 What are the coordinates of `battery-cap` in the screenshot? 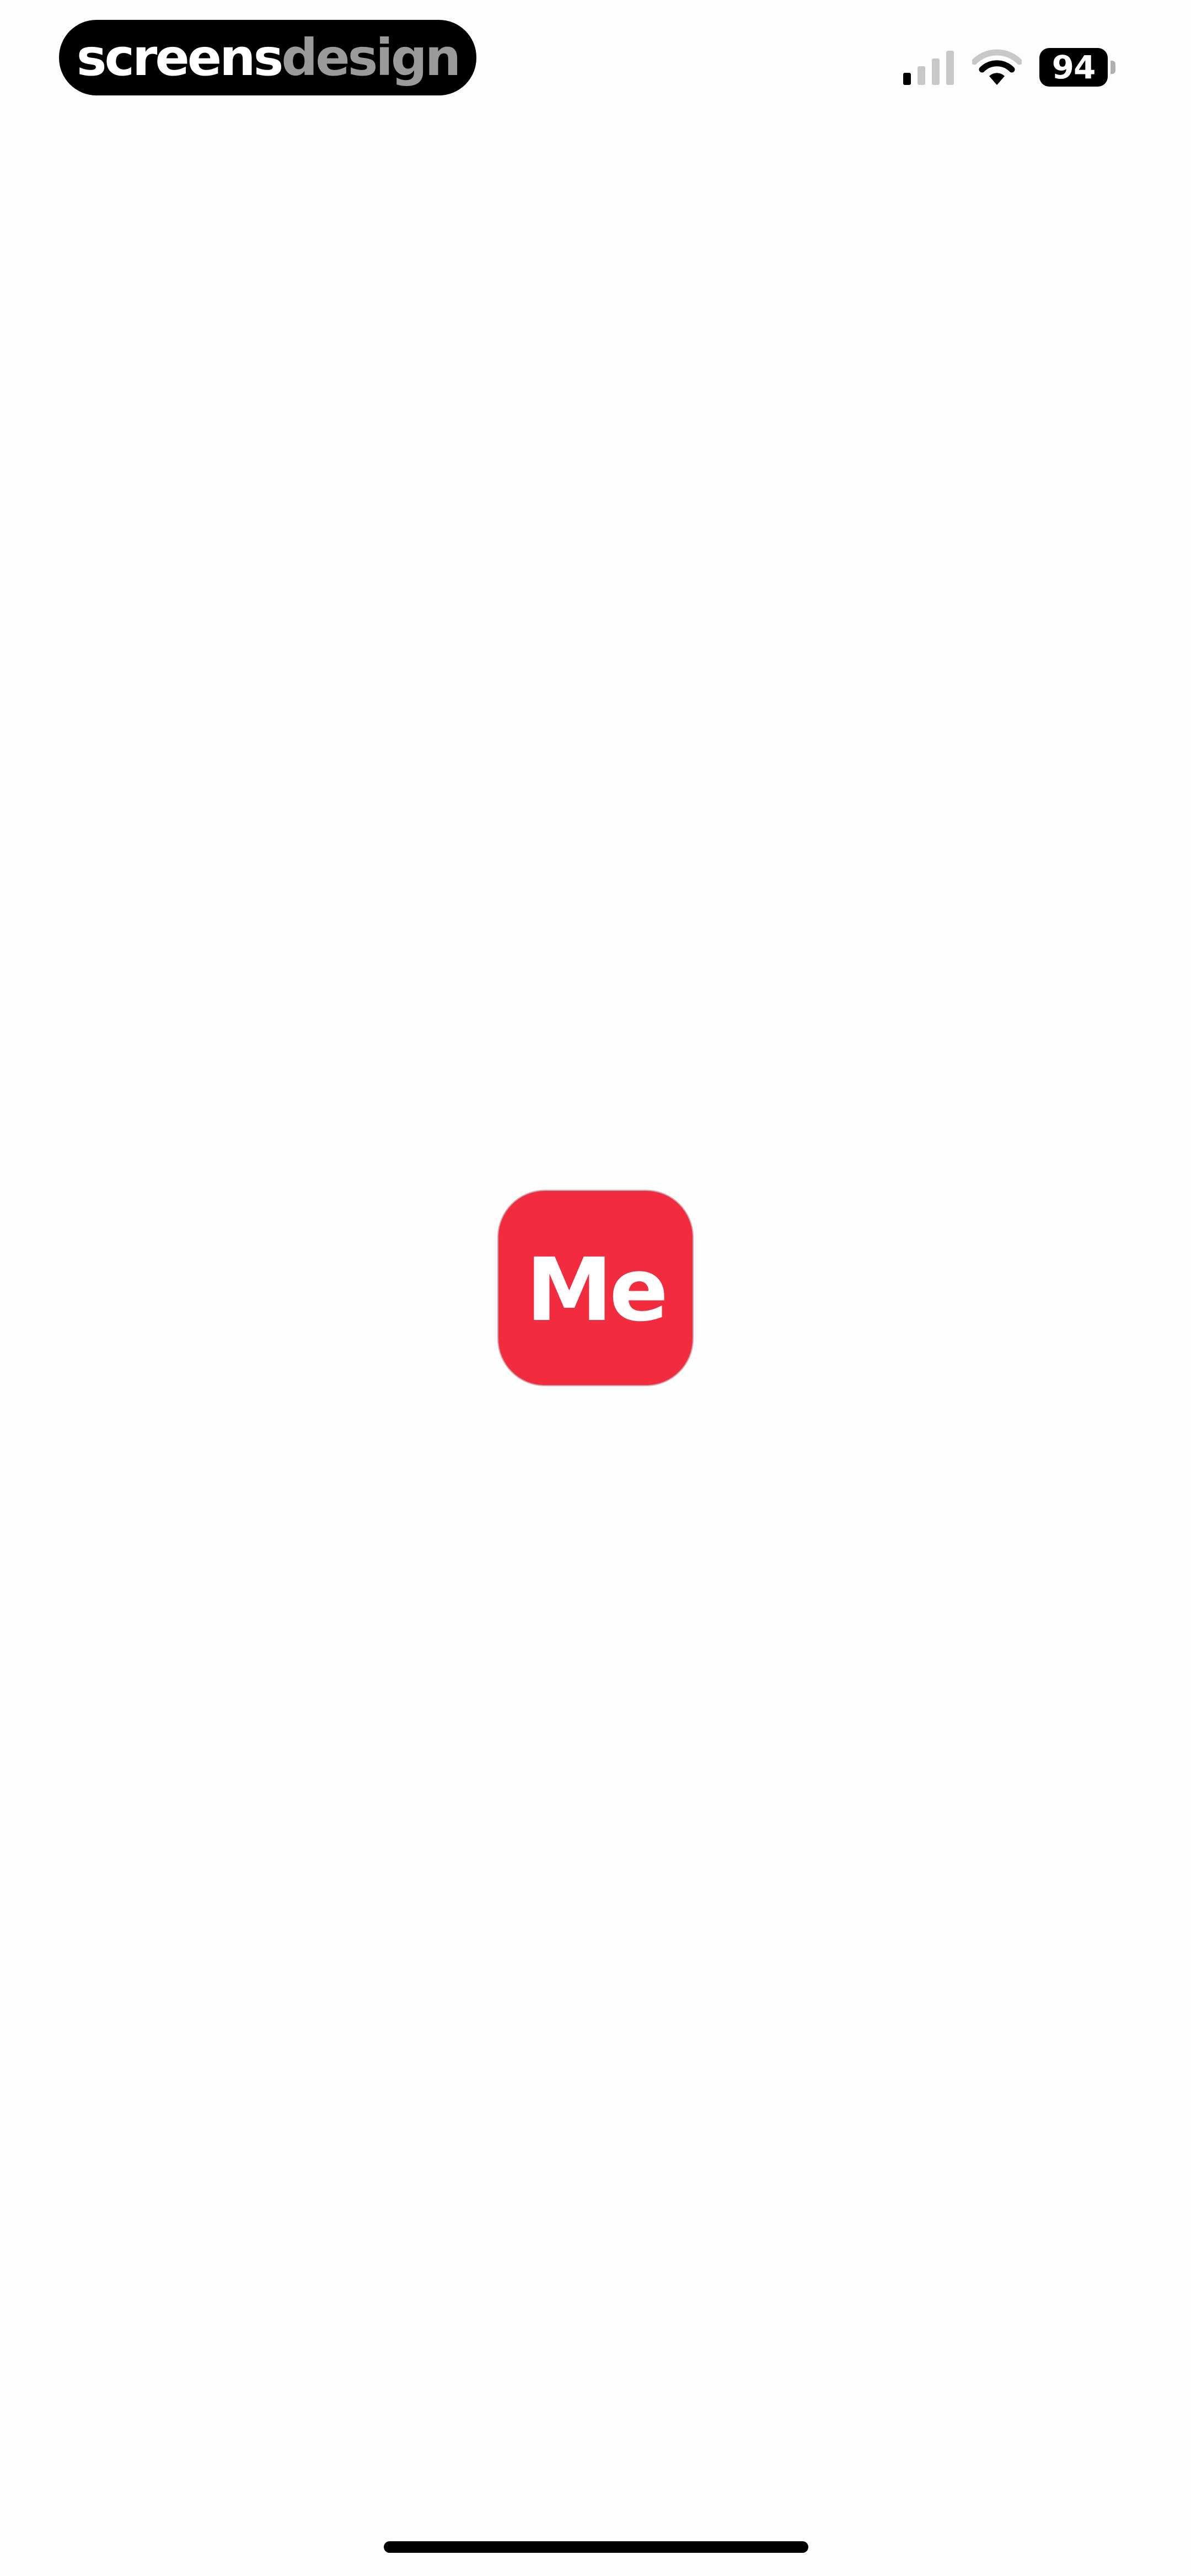 It's located at (1112, 67).